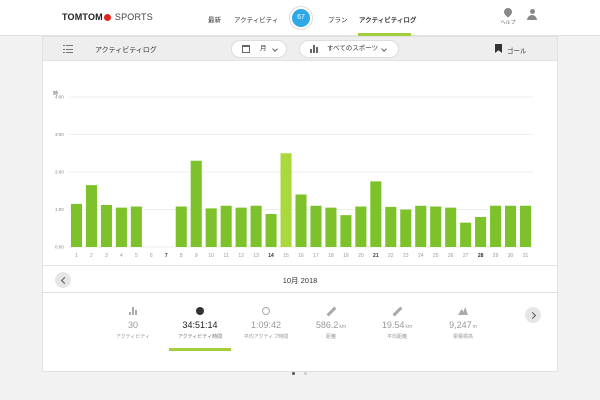 The width and height of the screenshot is (600, 400). What do you see at coordinates (462, 337) in the screenshot?
I see `stat-label: 累積標高` at bounding box center [462, 337].